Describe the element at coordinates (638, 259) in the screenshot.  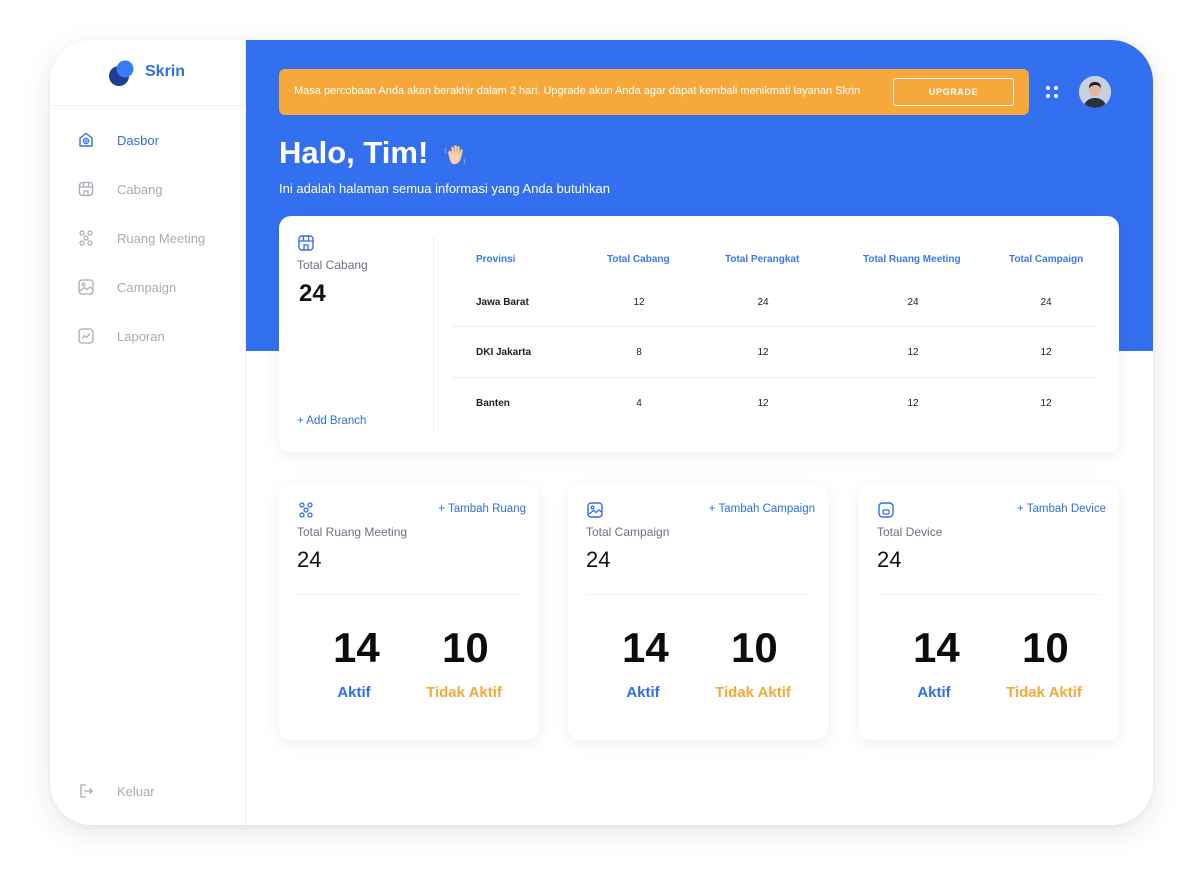
I see `column-header: Total Cabang` at that location.